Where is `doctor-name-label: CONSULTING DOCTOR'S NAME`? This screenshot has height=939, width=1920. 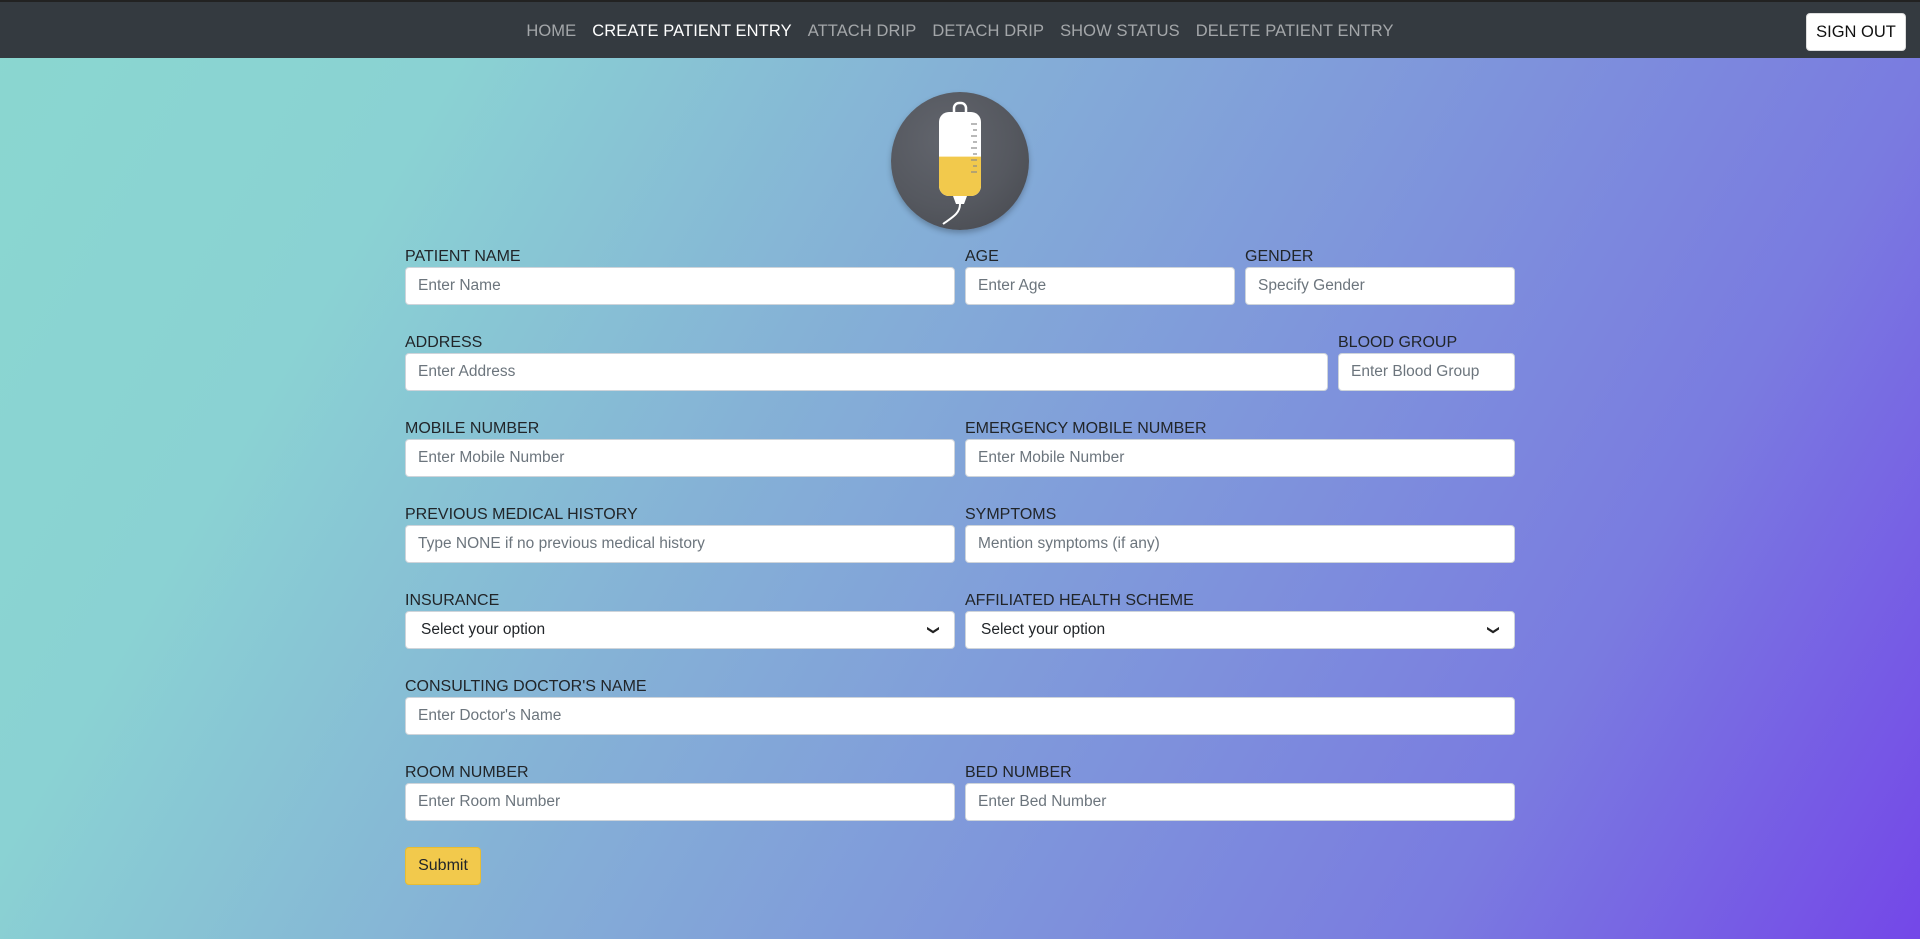 doctor-name-label: CONSULTING DOCTOR'S NAME is located at coordinates (526, 686).